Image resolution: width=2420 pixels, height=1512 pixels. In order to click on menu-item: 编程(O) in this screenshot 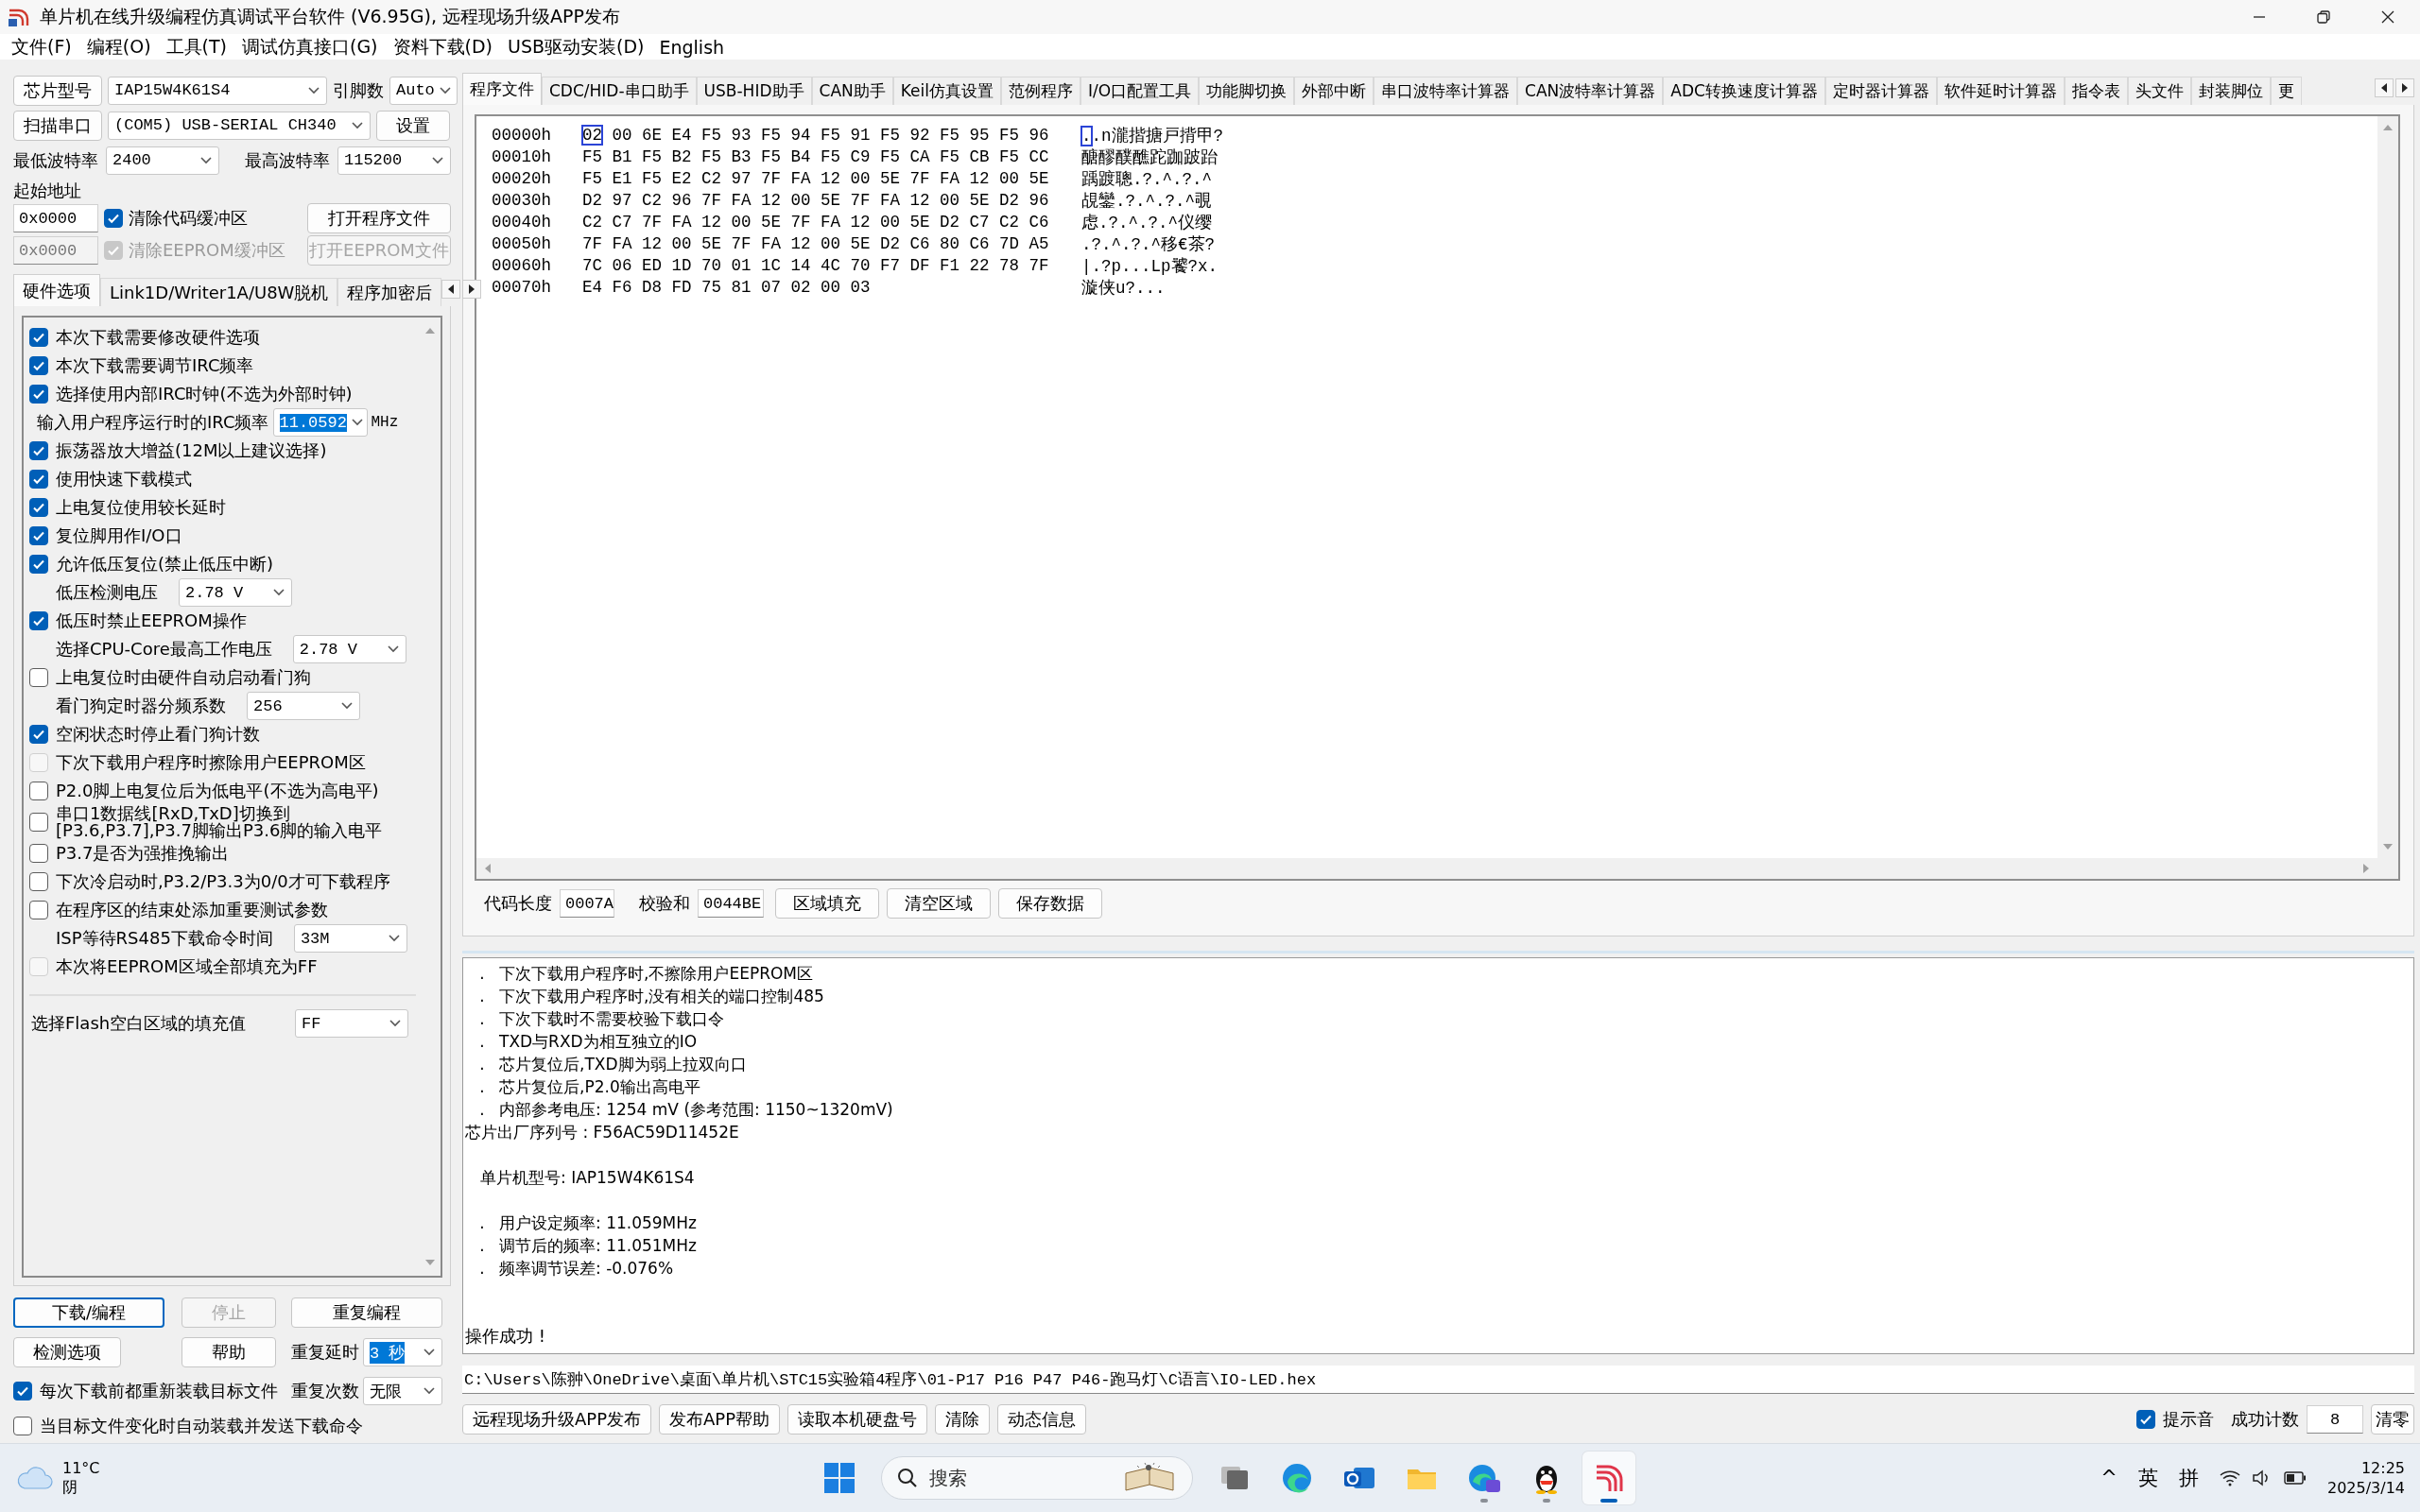, I will do `click(119, 47)`.